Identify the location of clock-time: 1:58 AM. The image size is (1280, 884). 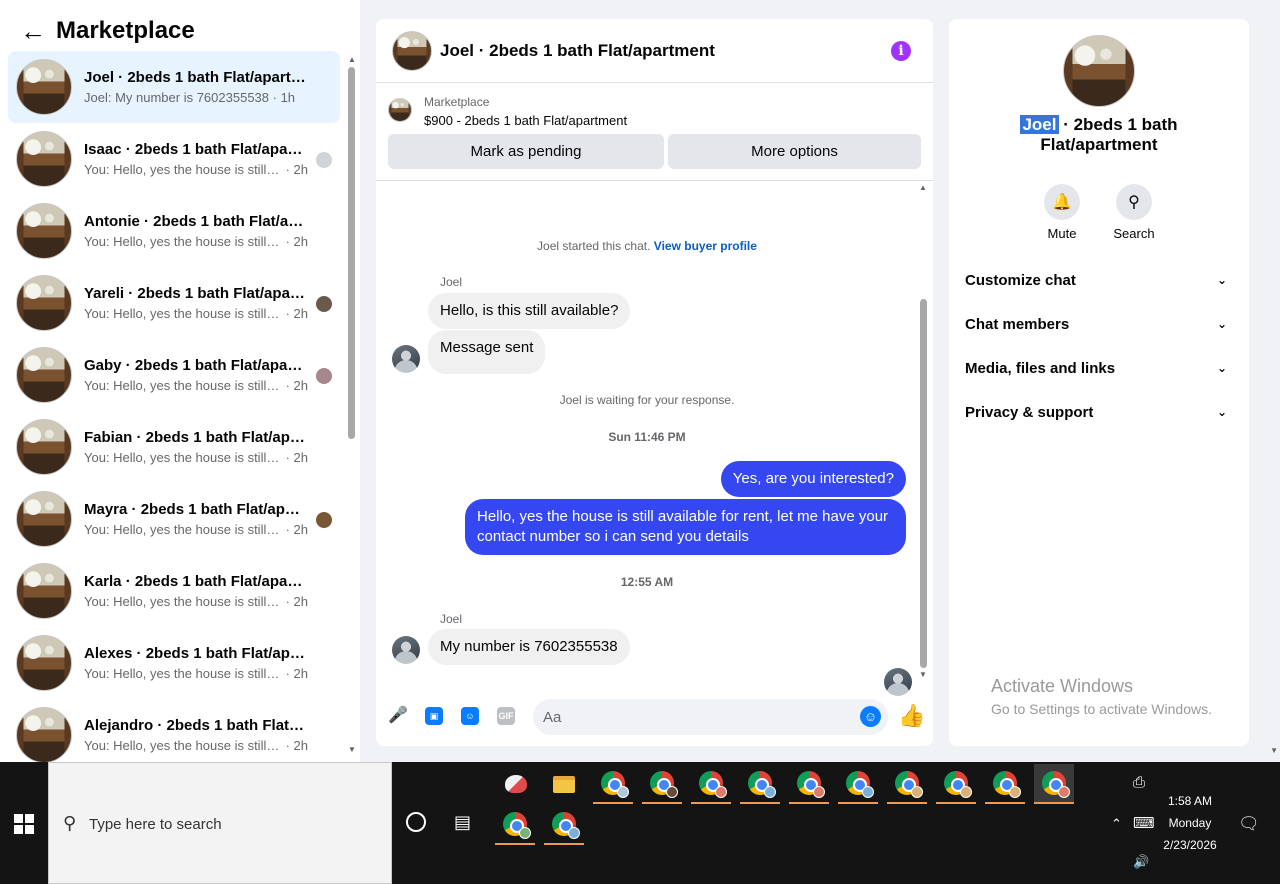
(1190, 801).